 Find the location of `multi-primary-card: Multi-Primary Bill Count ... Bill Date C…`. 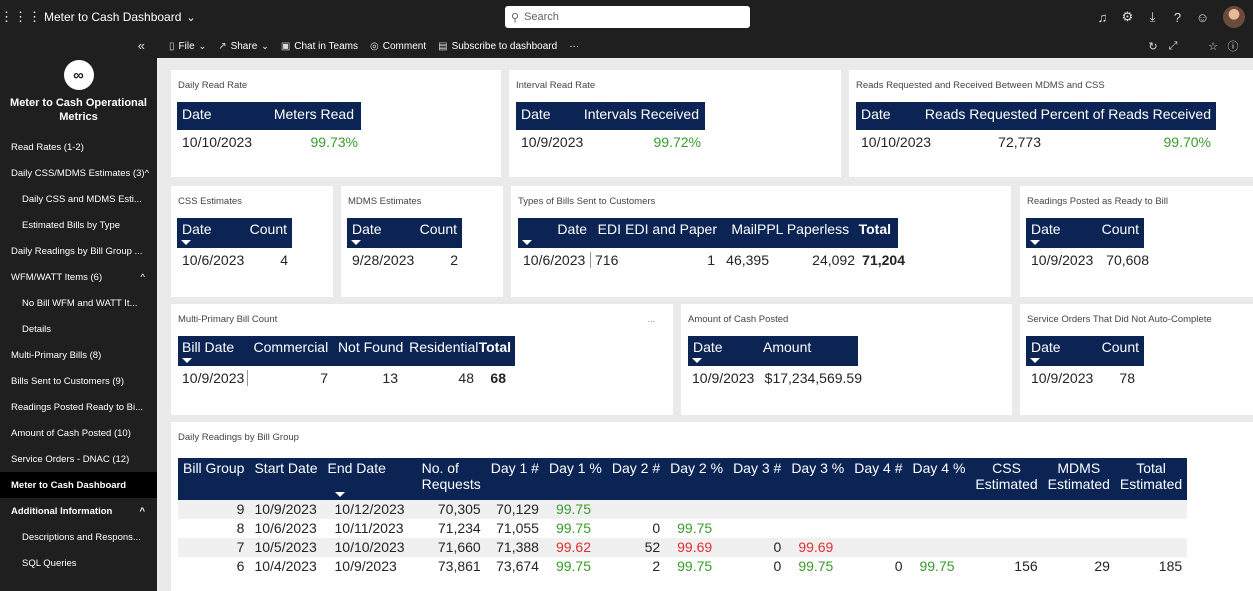

multi-primary-card: Multi-Primary Bill Count ... Bill Date C… is located at coordinates (422, 359).